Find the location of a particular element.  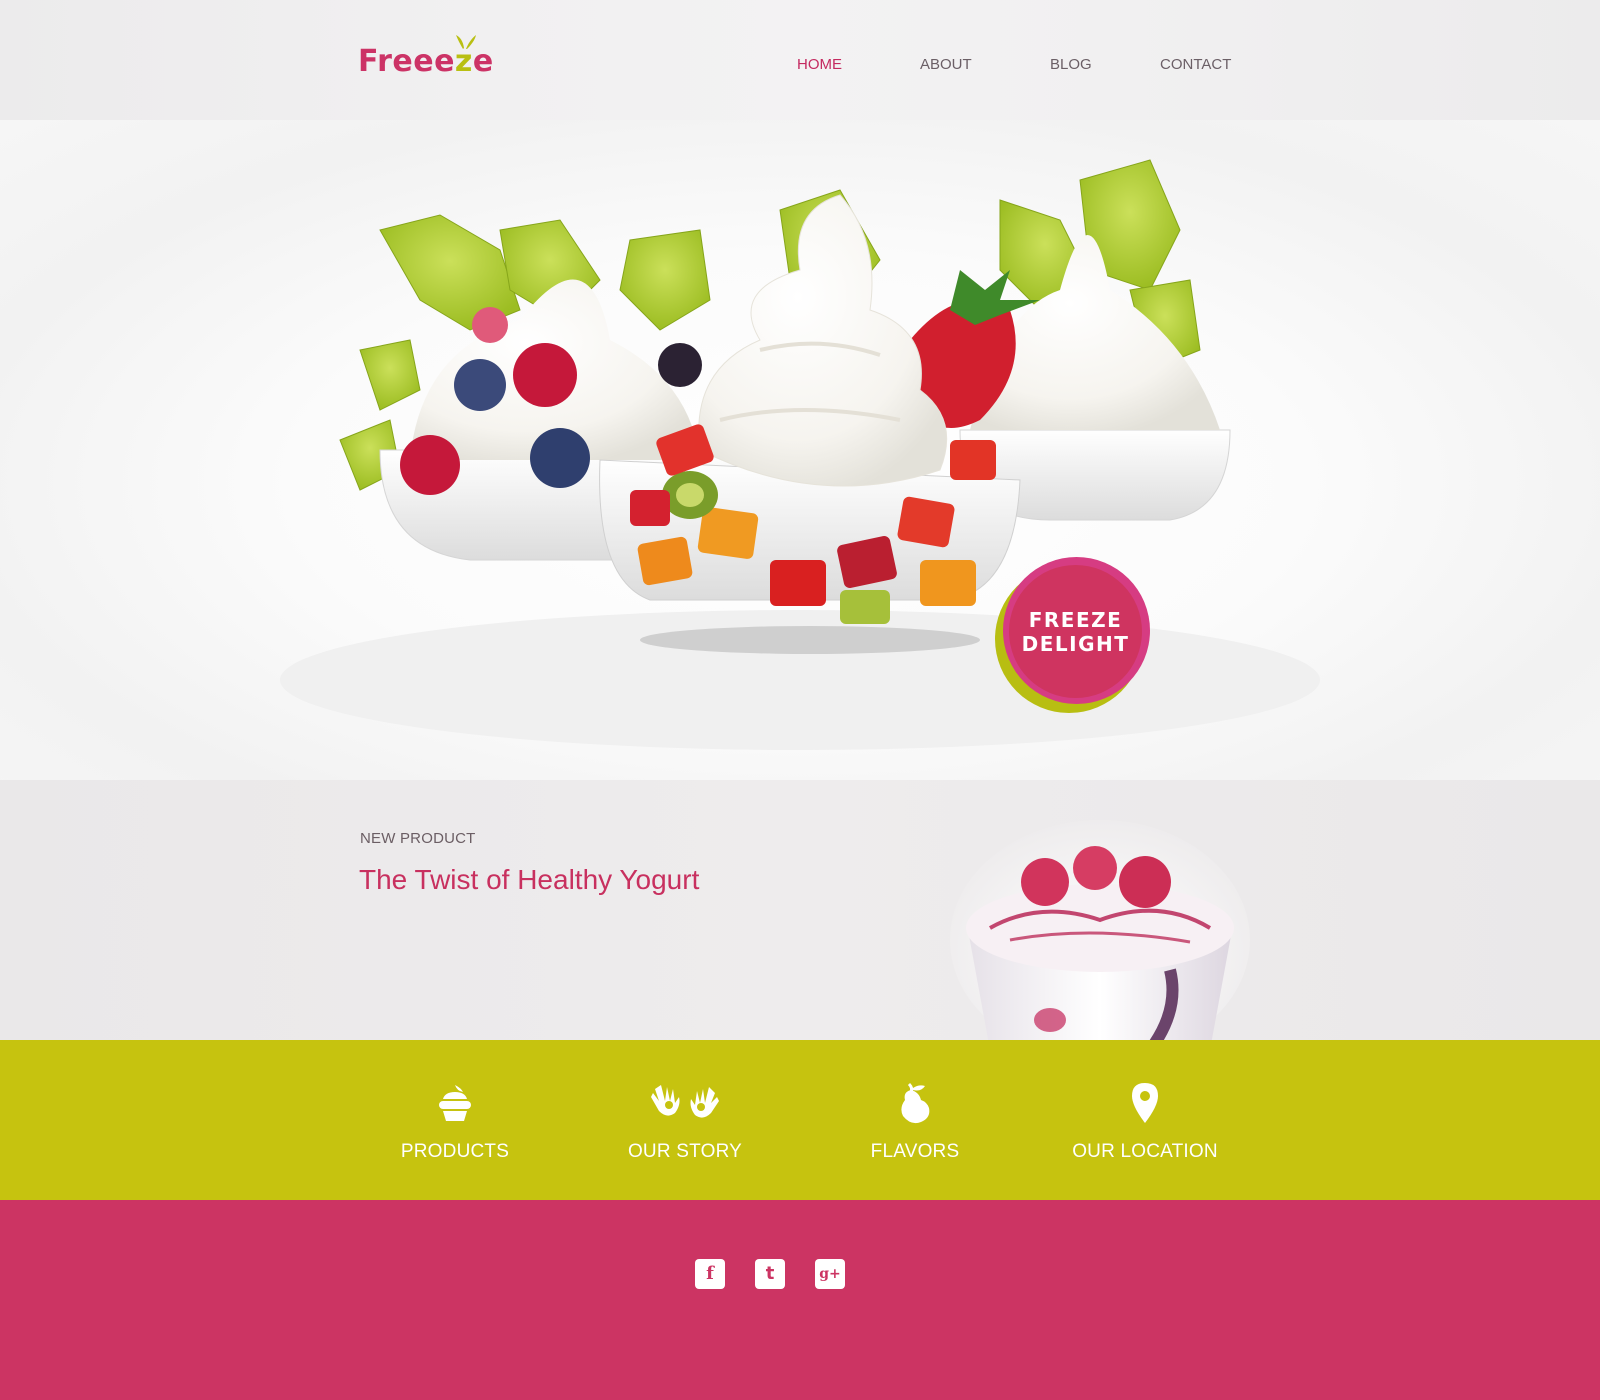

new-product-label: NEW PRODUCT is located at coordinates (418, 838).